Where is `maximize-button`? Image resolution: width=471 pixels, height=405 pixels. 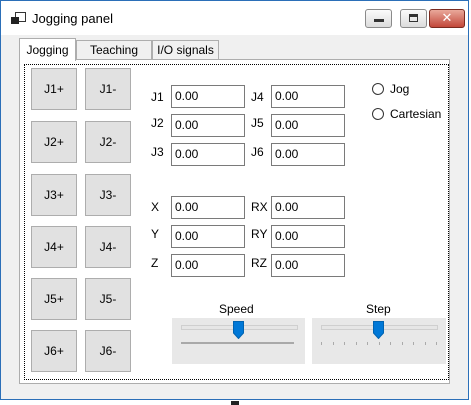
maximize-button is located at coordinates (413, 18).